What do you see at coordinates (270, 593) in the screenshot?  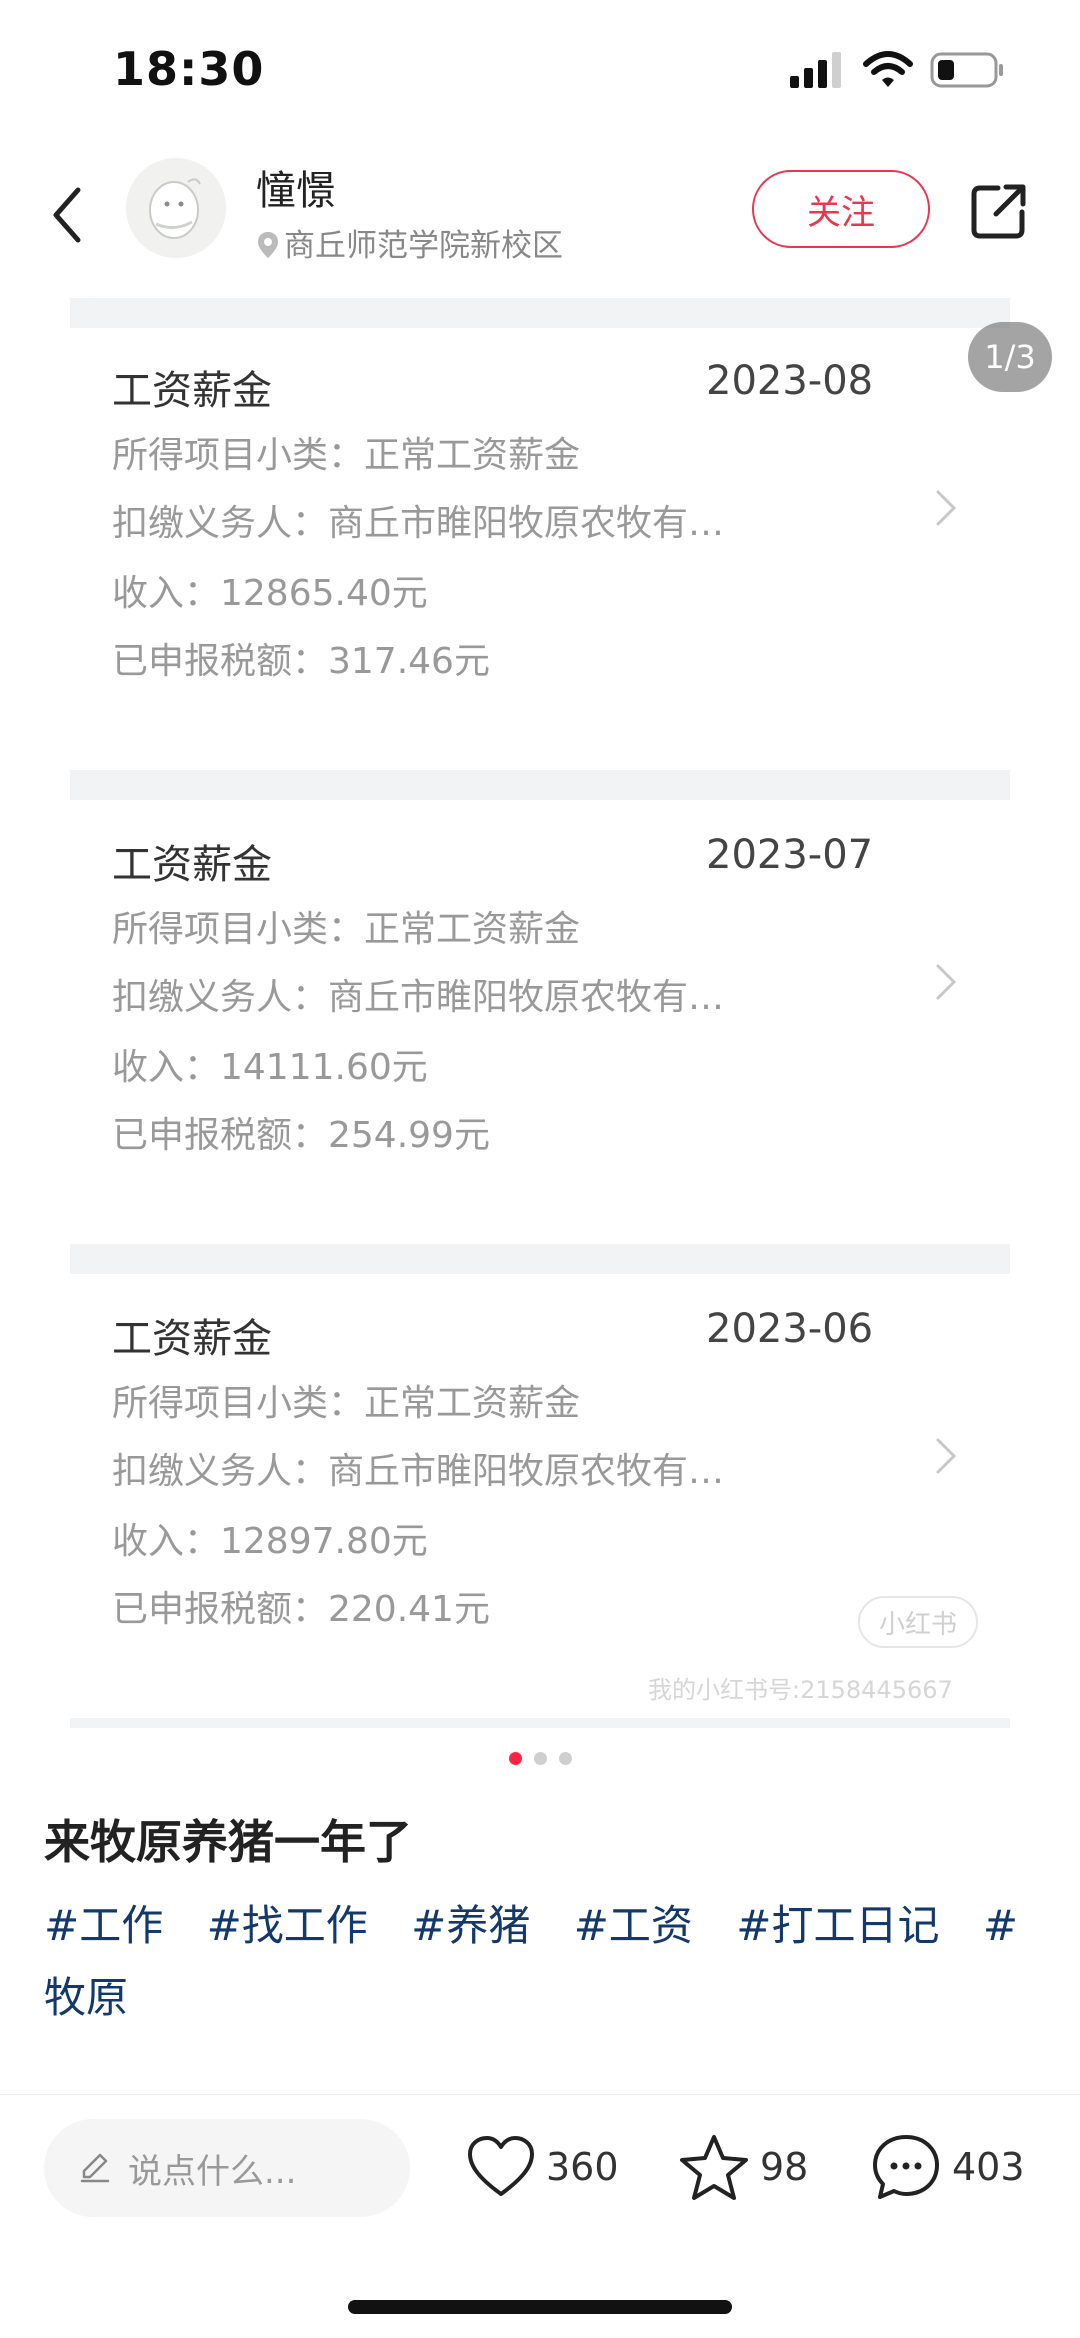 I see `record-income: 收入：12865.40元` at bounding box center [270, 593].